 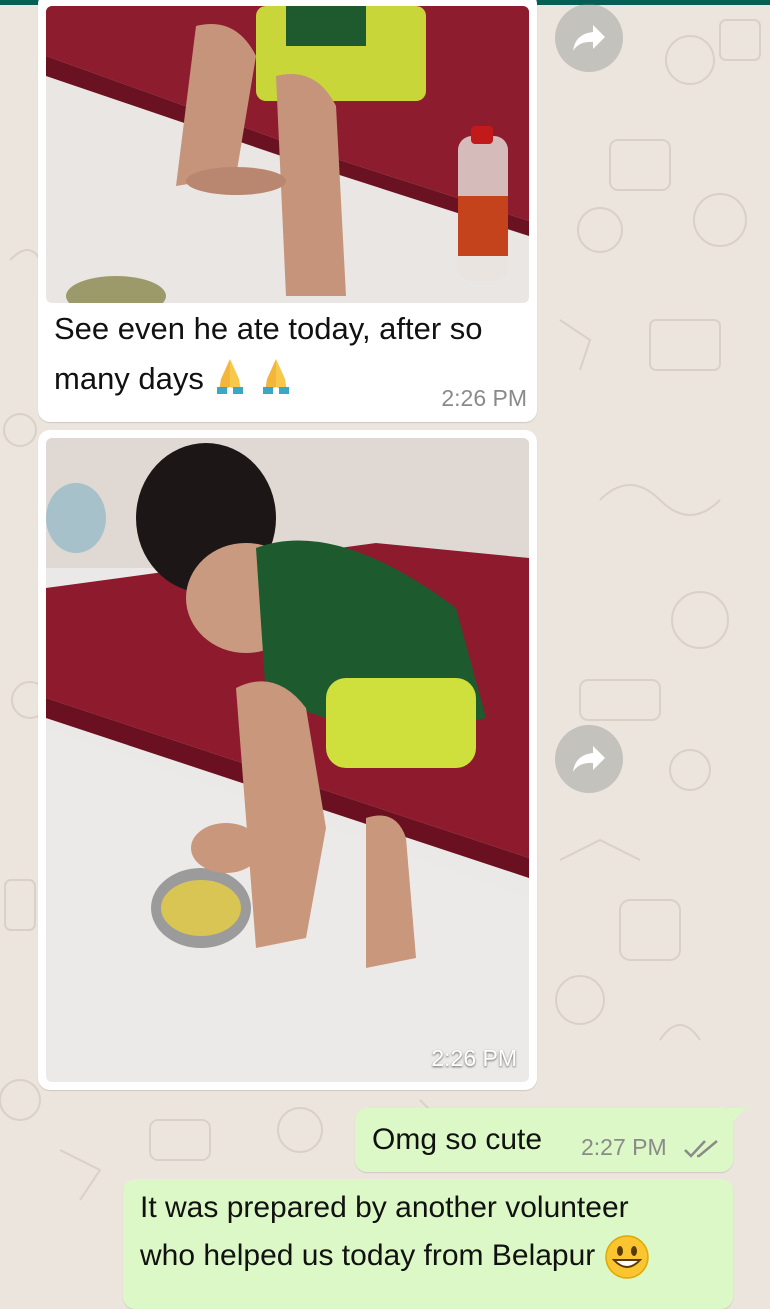 I want to click on message-text-line2: who helped us today from Belapur, so click(x=395, y=1256).